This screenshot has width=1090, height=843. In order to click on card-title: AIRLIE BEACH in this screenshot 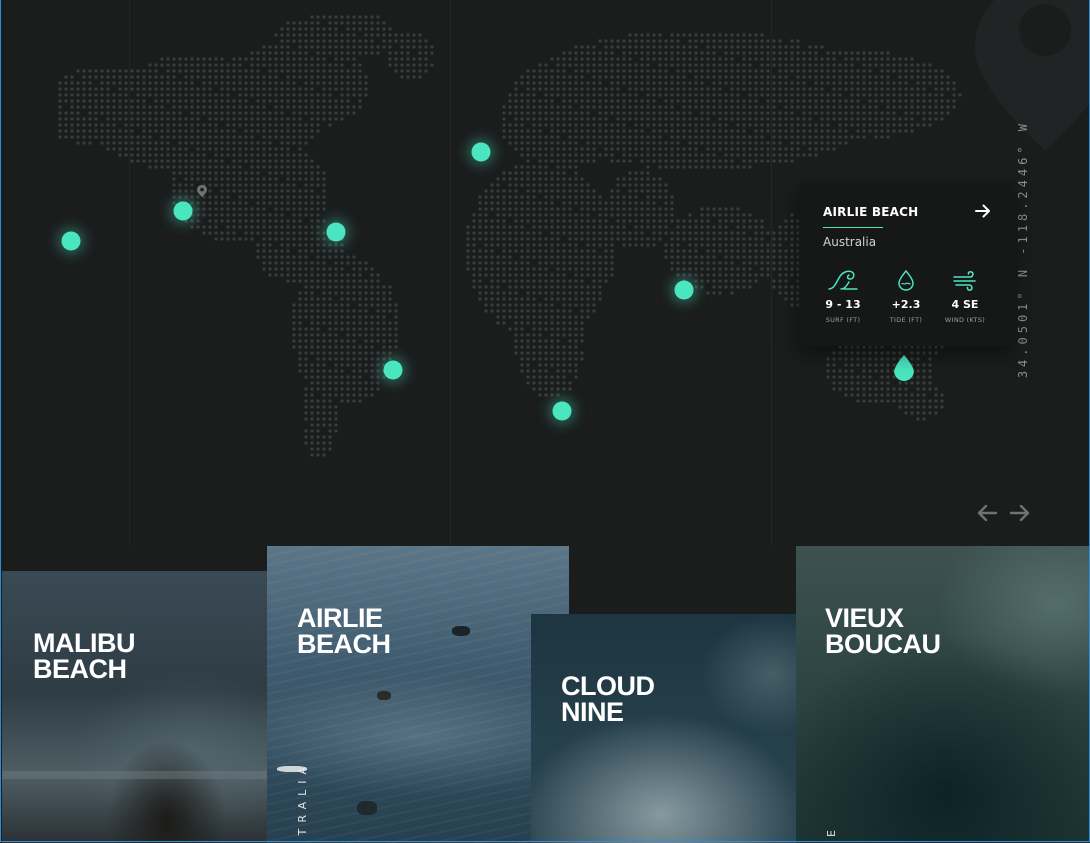, I will do `click(344, 631)`.